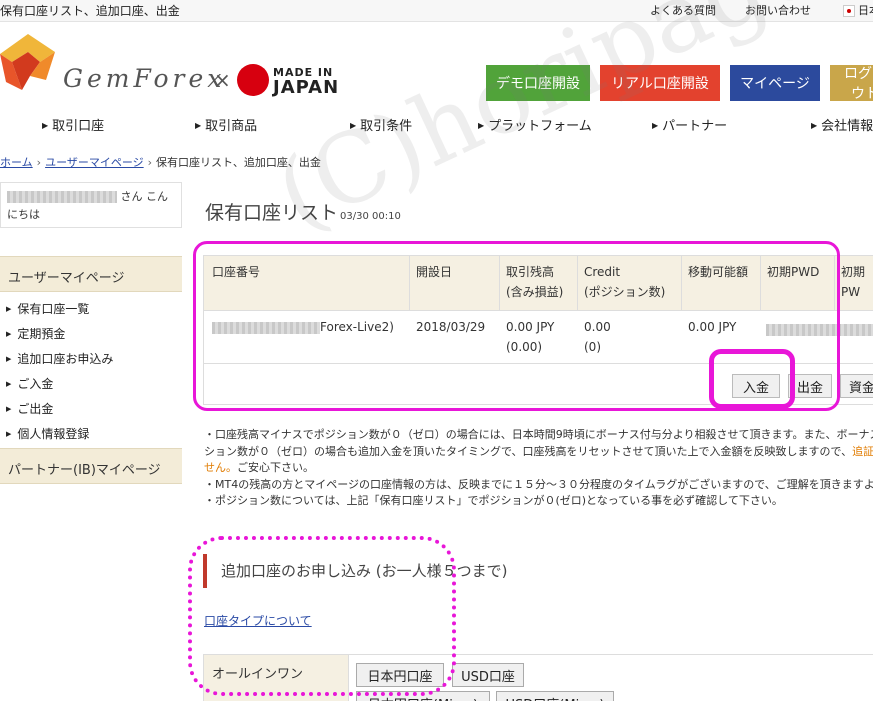 This screenshot has height=701, width=873. Describe the element at coordinates (555, 696) in the screenshot. I see `usd-micro-account-button: USD口座(Micro)` at that location.